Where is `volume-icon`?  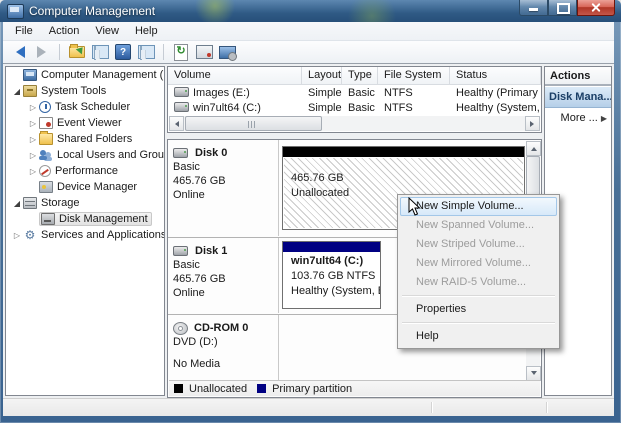
volume-icon is located at coordinates (181, 91).